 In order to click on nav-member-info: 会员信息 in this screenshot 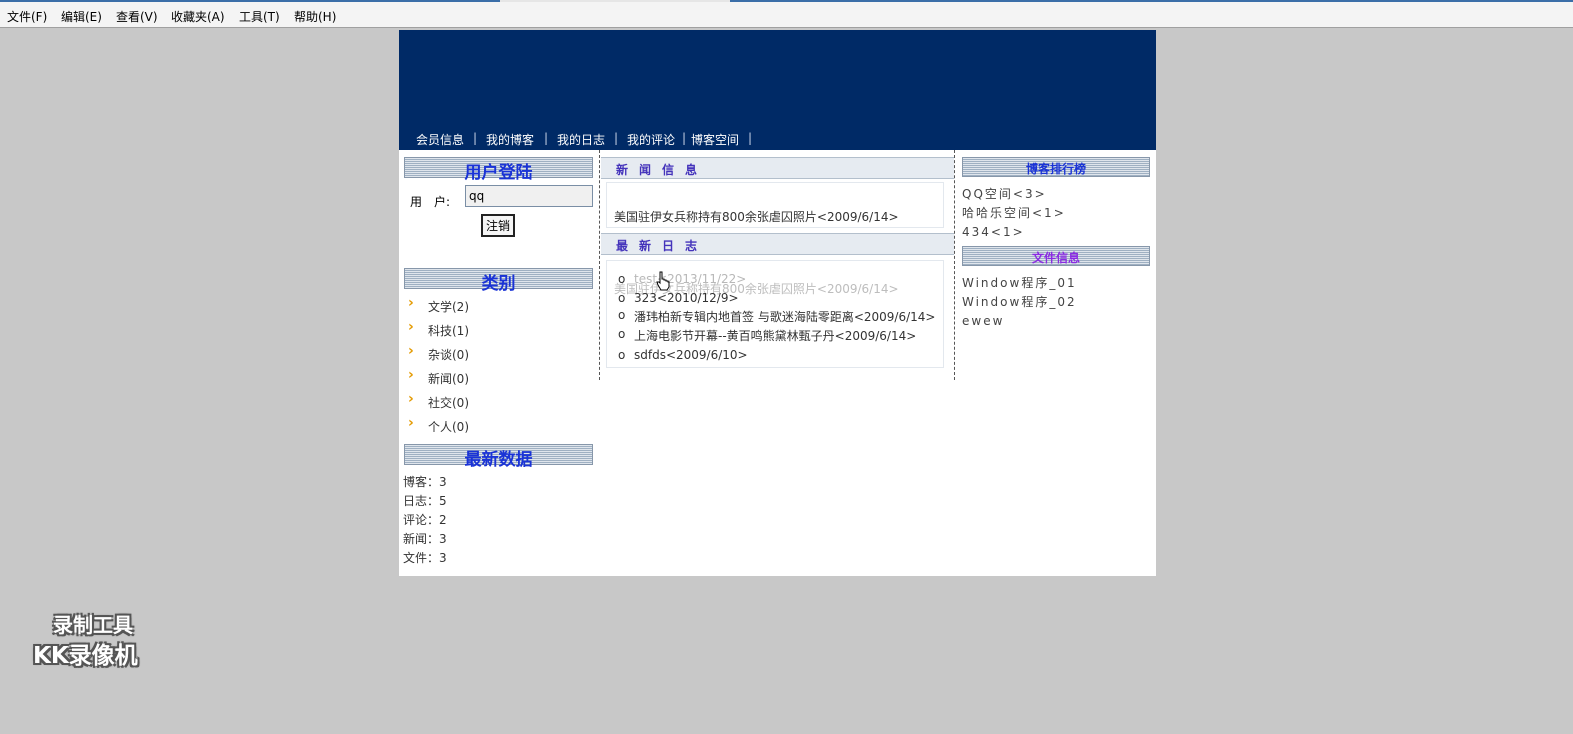, I will do `click(440, 139)`.